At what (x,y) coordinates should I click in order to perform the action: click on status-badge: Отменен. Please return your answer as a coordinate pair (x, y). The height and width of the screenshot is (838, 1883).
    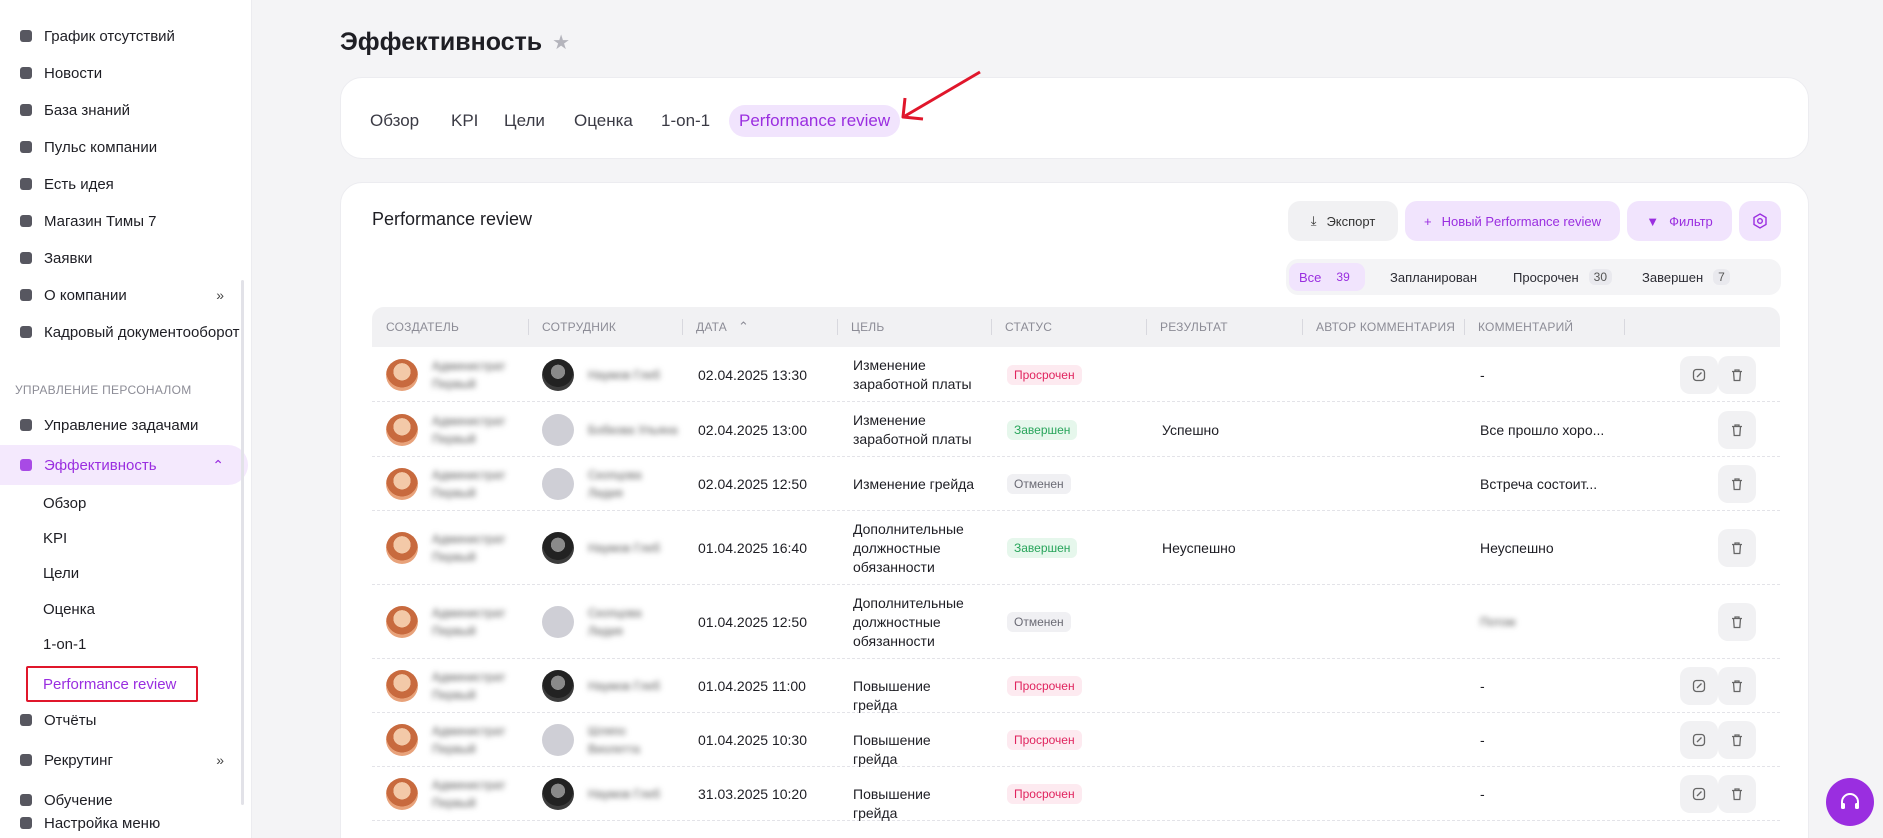
    Looking at the image, I should click on (1039, 484).